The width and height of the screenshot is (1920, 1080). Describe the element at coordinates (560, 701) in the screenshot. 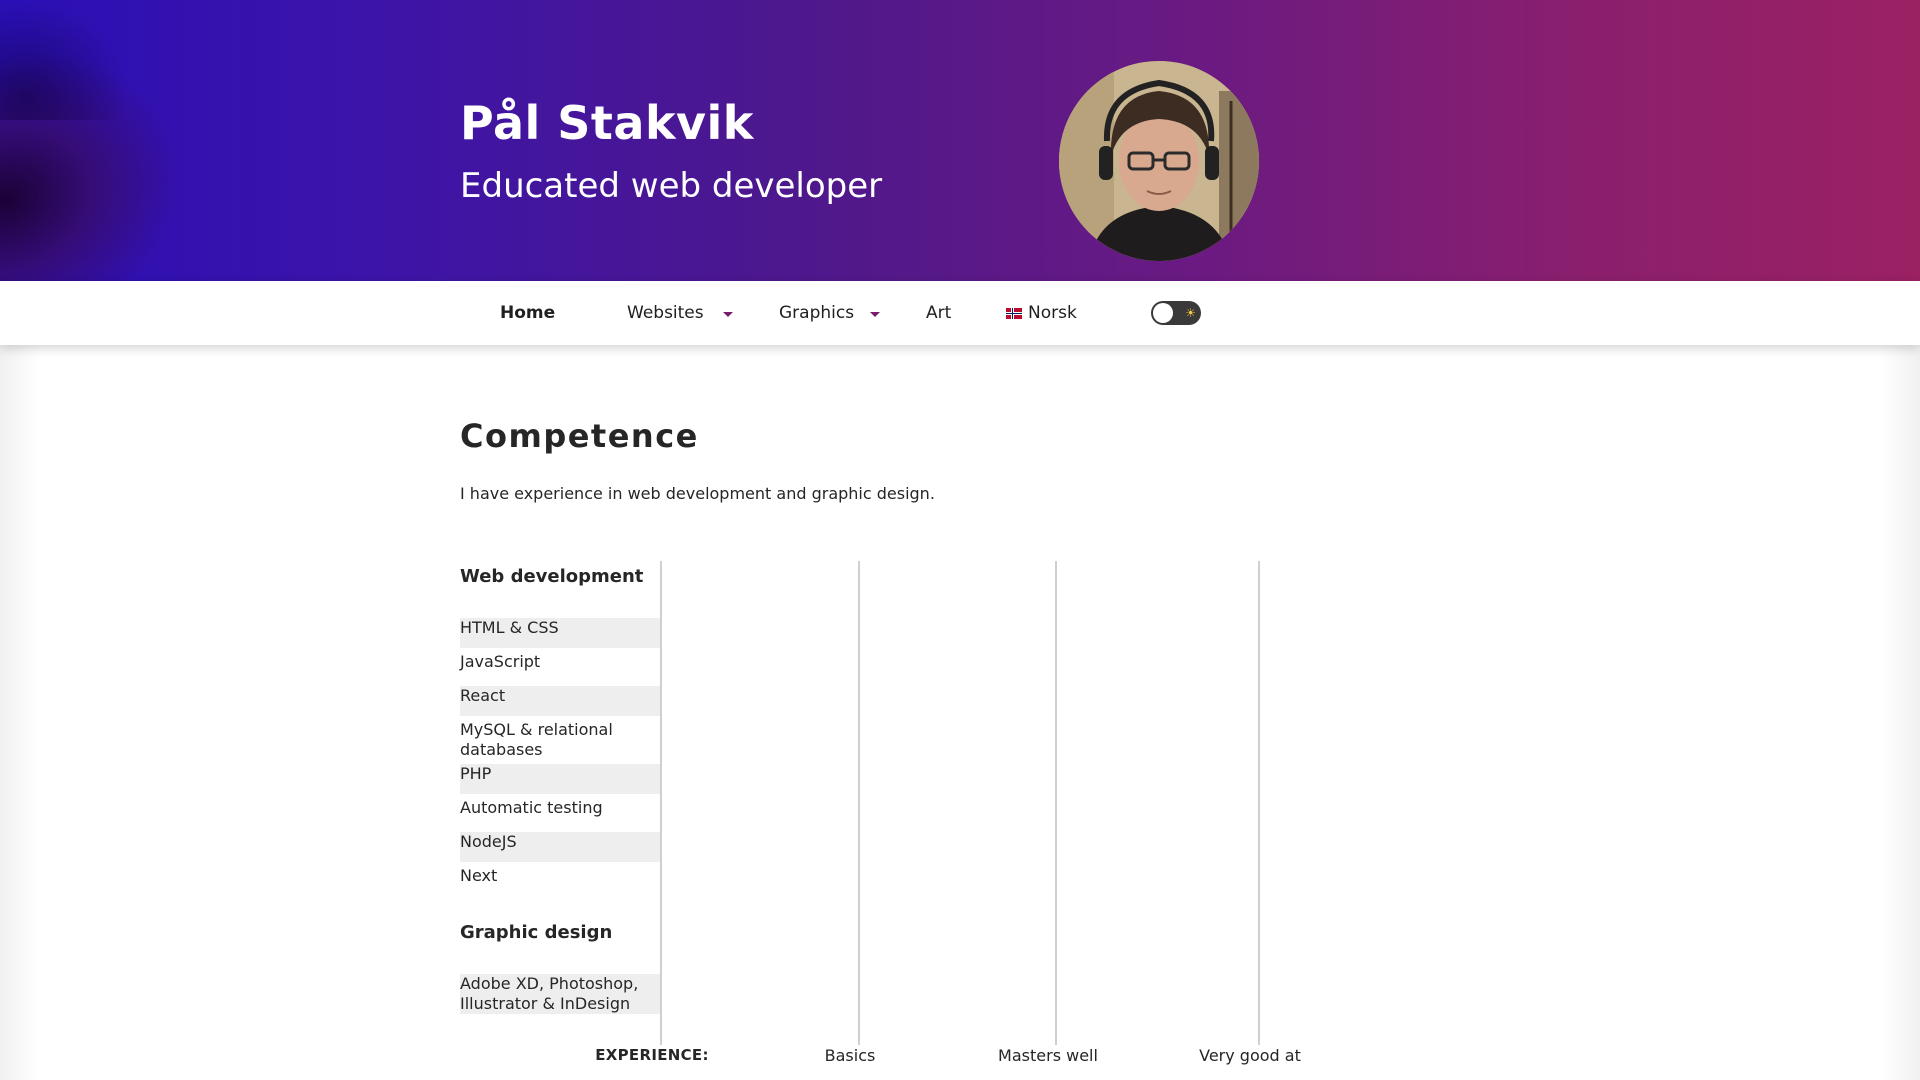

I see `skill-row: React` at that location.